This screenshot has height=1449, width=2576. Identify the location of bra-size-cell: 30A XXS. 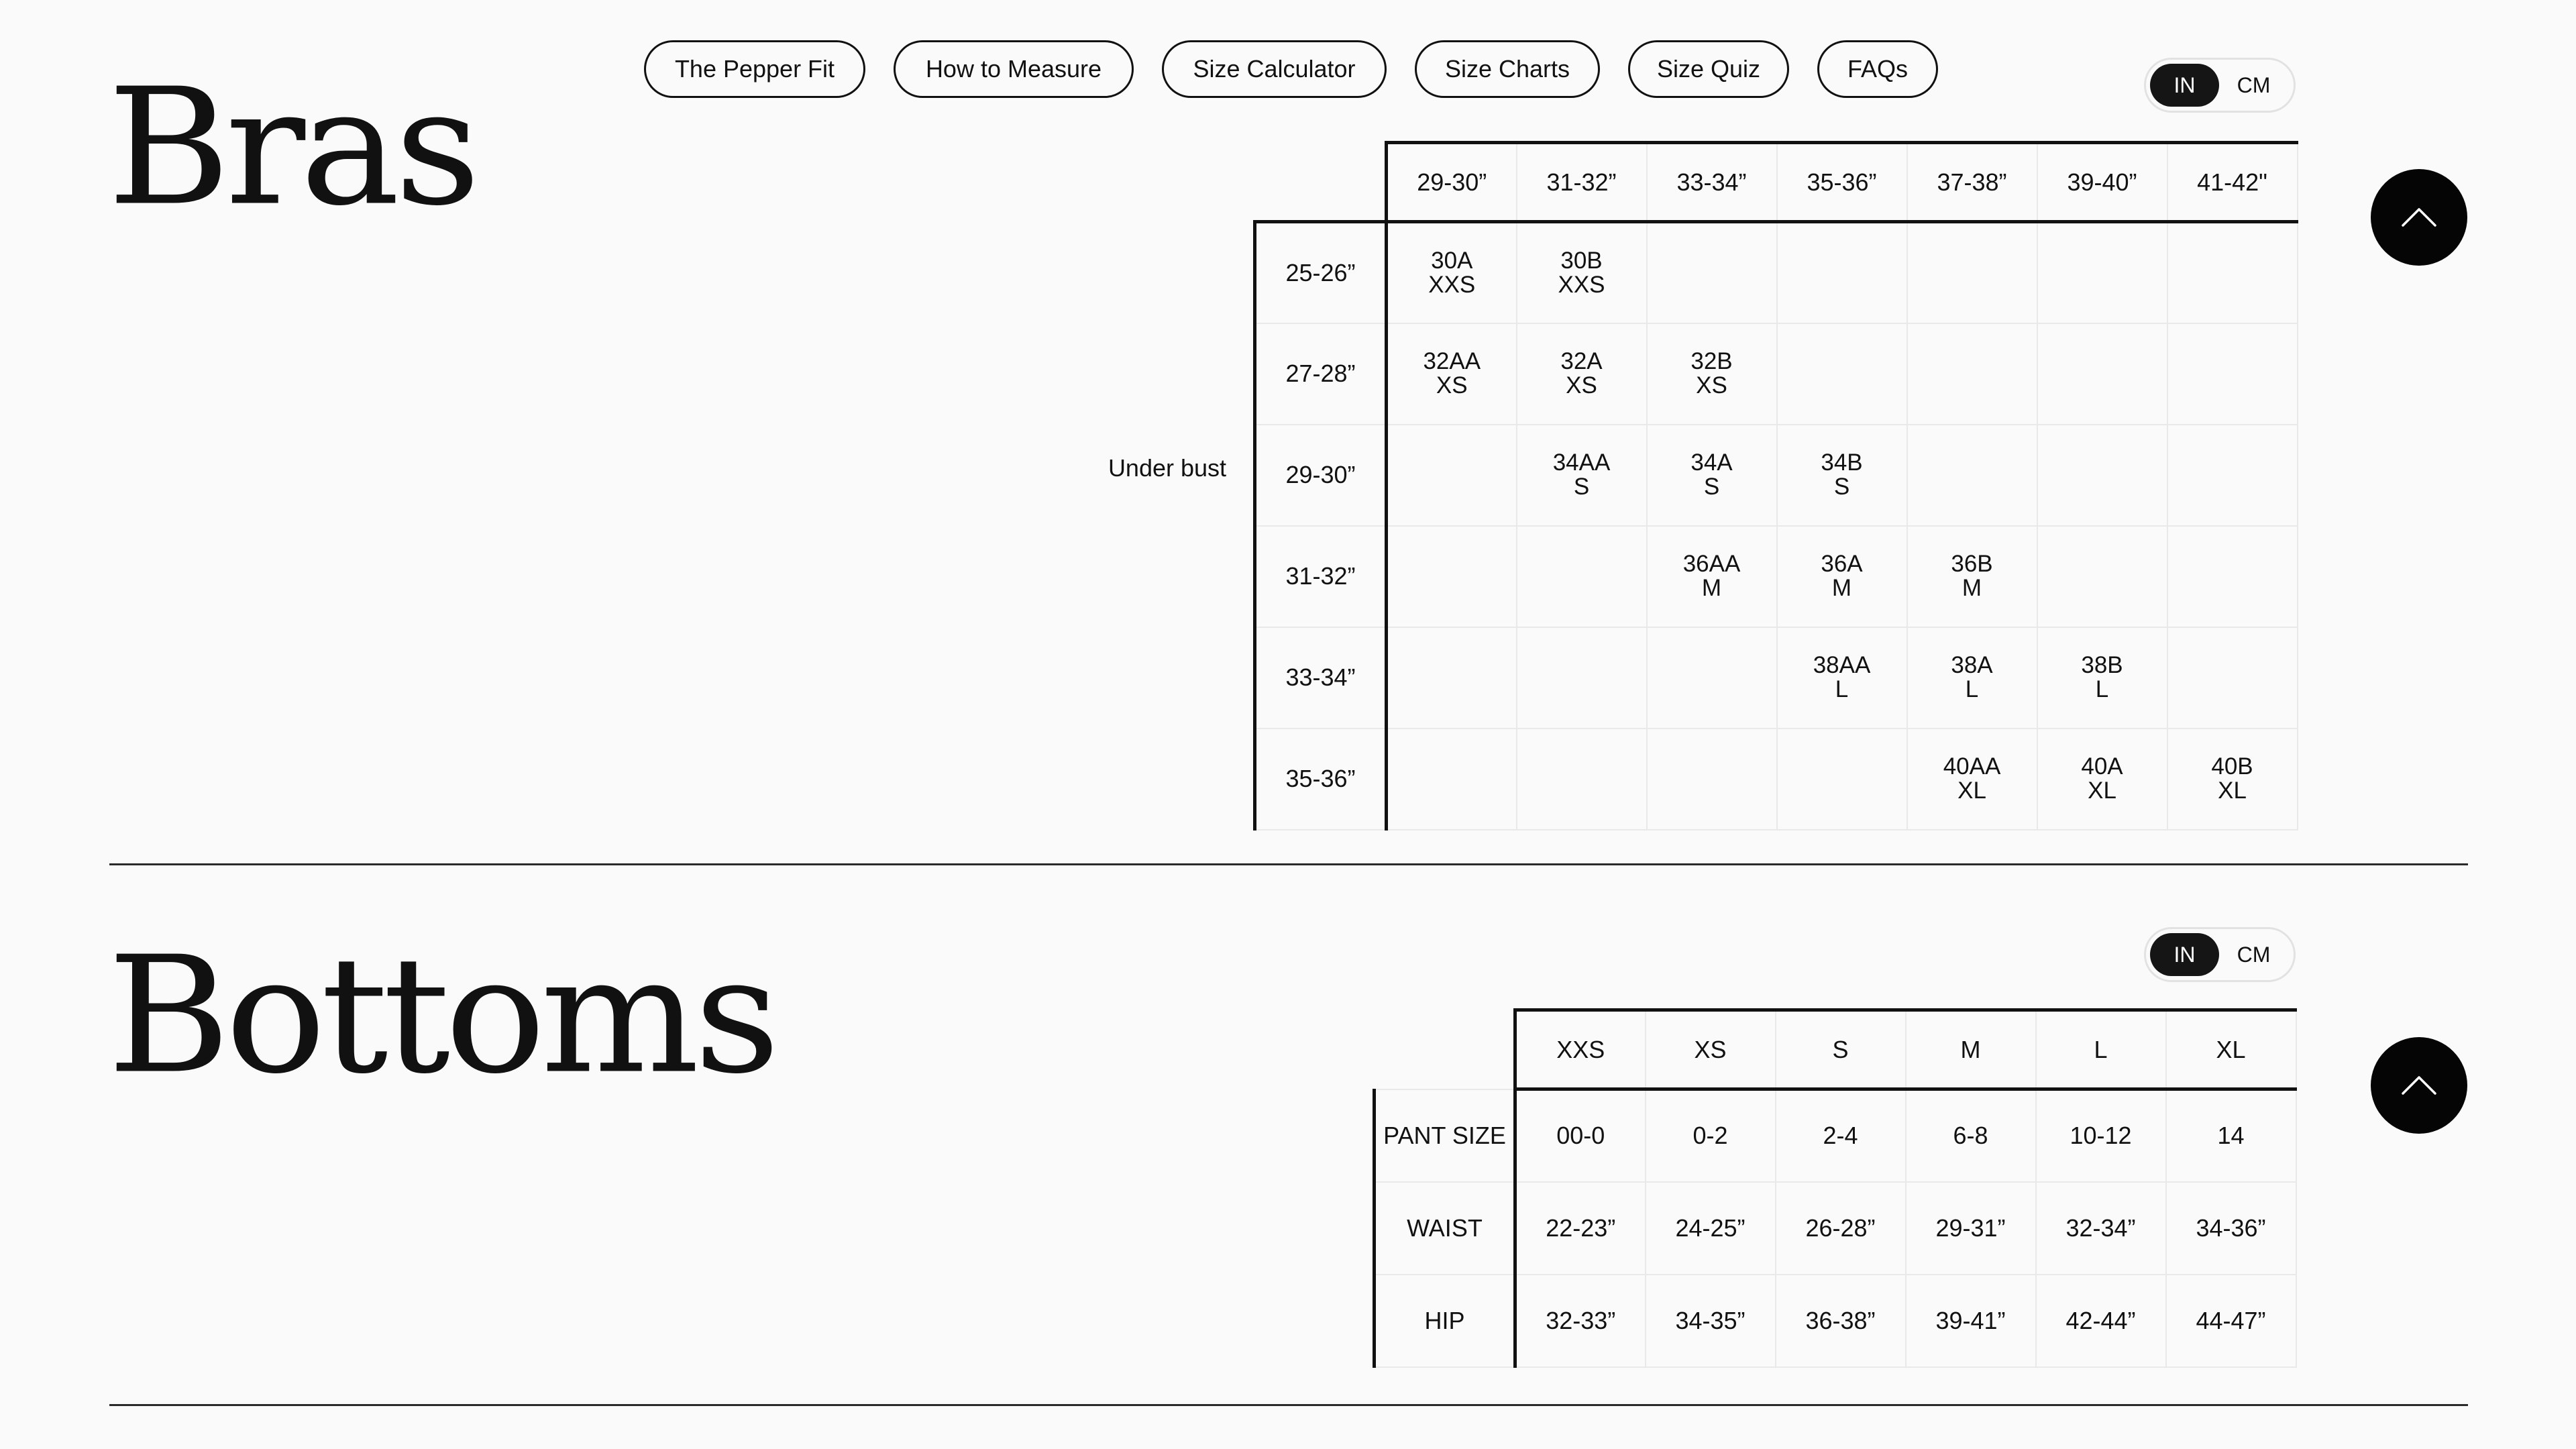
(1451, 272).